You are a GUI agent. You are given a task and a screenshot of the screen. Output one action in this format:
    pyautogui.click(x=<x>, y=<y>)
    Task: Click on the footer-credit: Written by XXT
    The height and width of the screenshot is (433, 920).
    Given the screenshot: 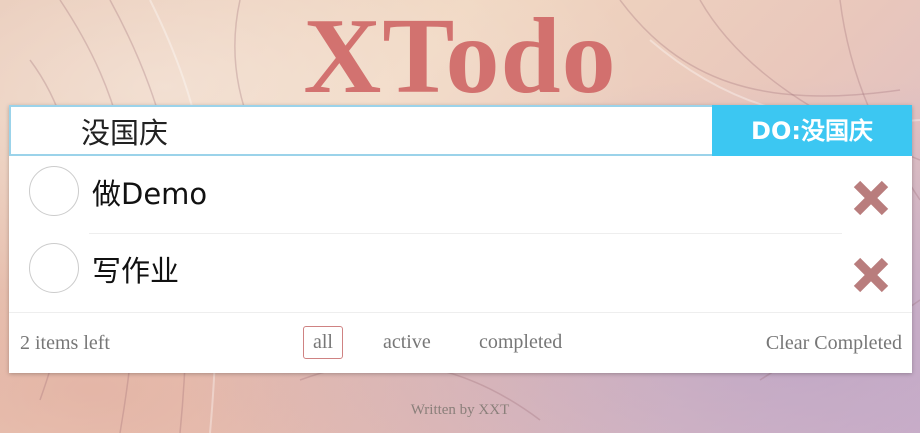 What is the action you would take?
    pyautogui.click(x=460, y=410)
    